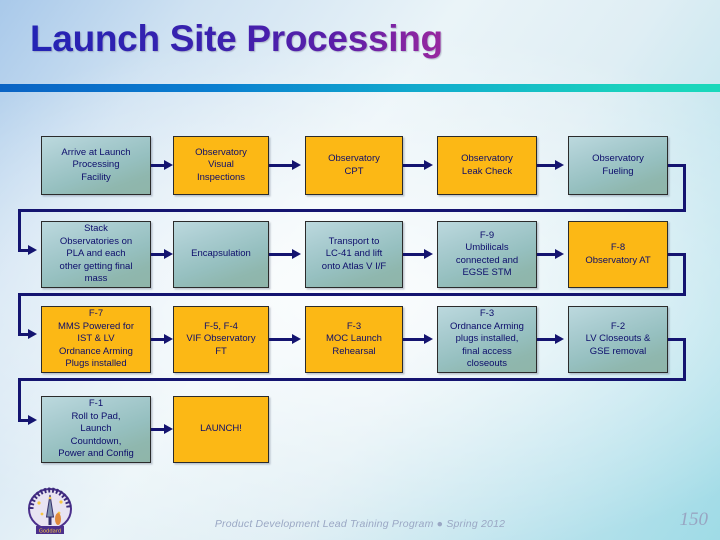 The image size is (720, 540). I want to click on flow-box-r1c2: Observatory Visual Inspections, so click(221, 165).